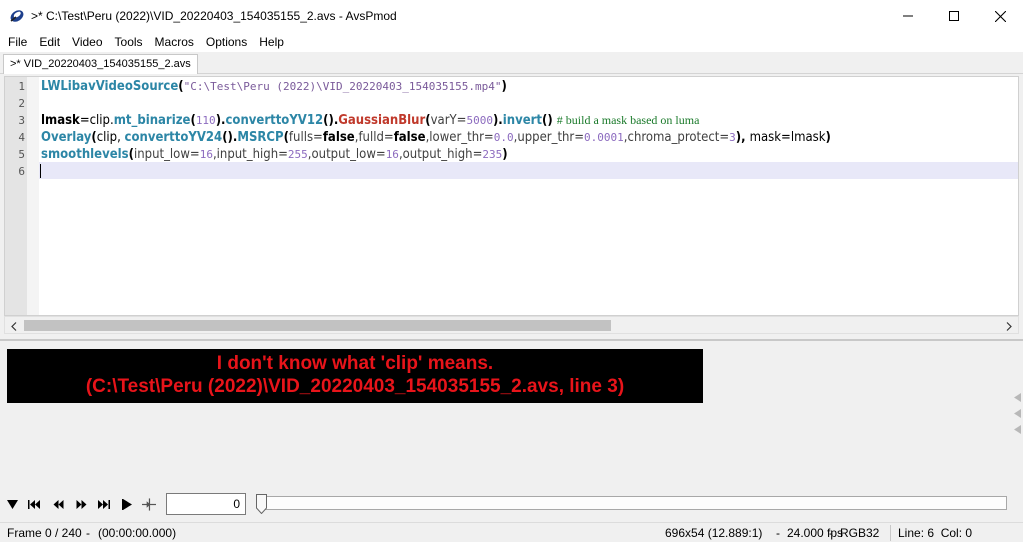 This screenshot has height=542, width=1023. What do you see at coordinates (346, 154) in the screenshot?
I see `code-token: ,output_low=` at bounding box center [346, 154].